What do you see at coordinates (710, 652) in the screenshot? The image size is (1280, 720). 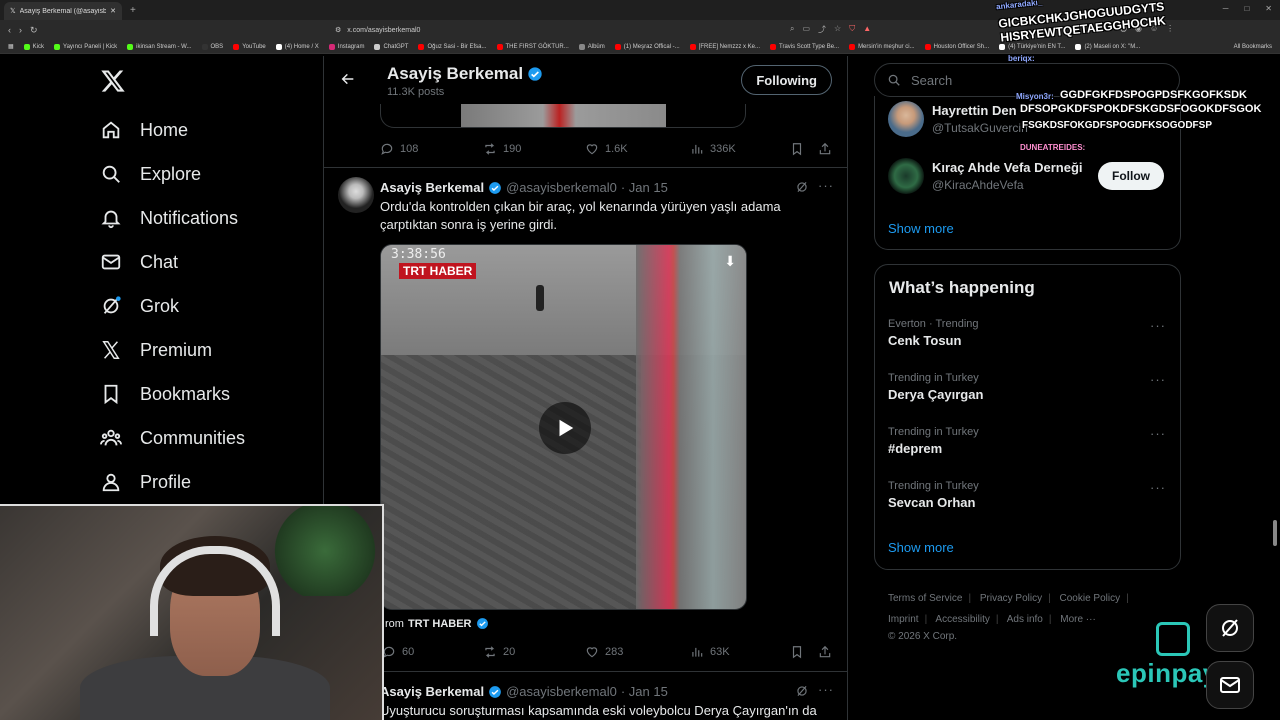 I see `views-button: 63K` at bounding box center [710, 652].